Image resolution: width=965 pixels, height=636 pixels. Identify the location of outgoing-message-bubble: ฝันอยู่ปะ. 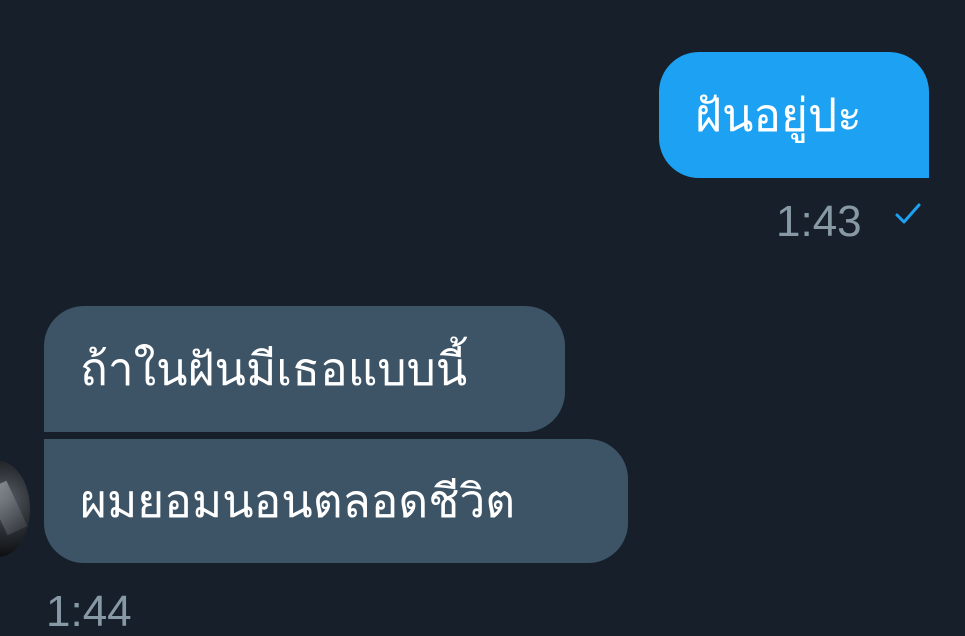
(794, 115).